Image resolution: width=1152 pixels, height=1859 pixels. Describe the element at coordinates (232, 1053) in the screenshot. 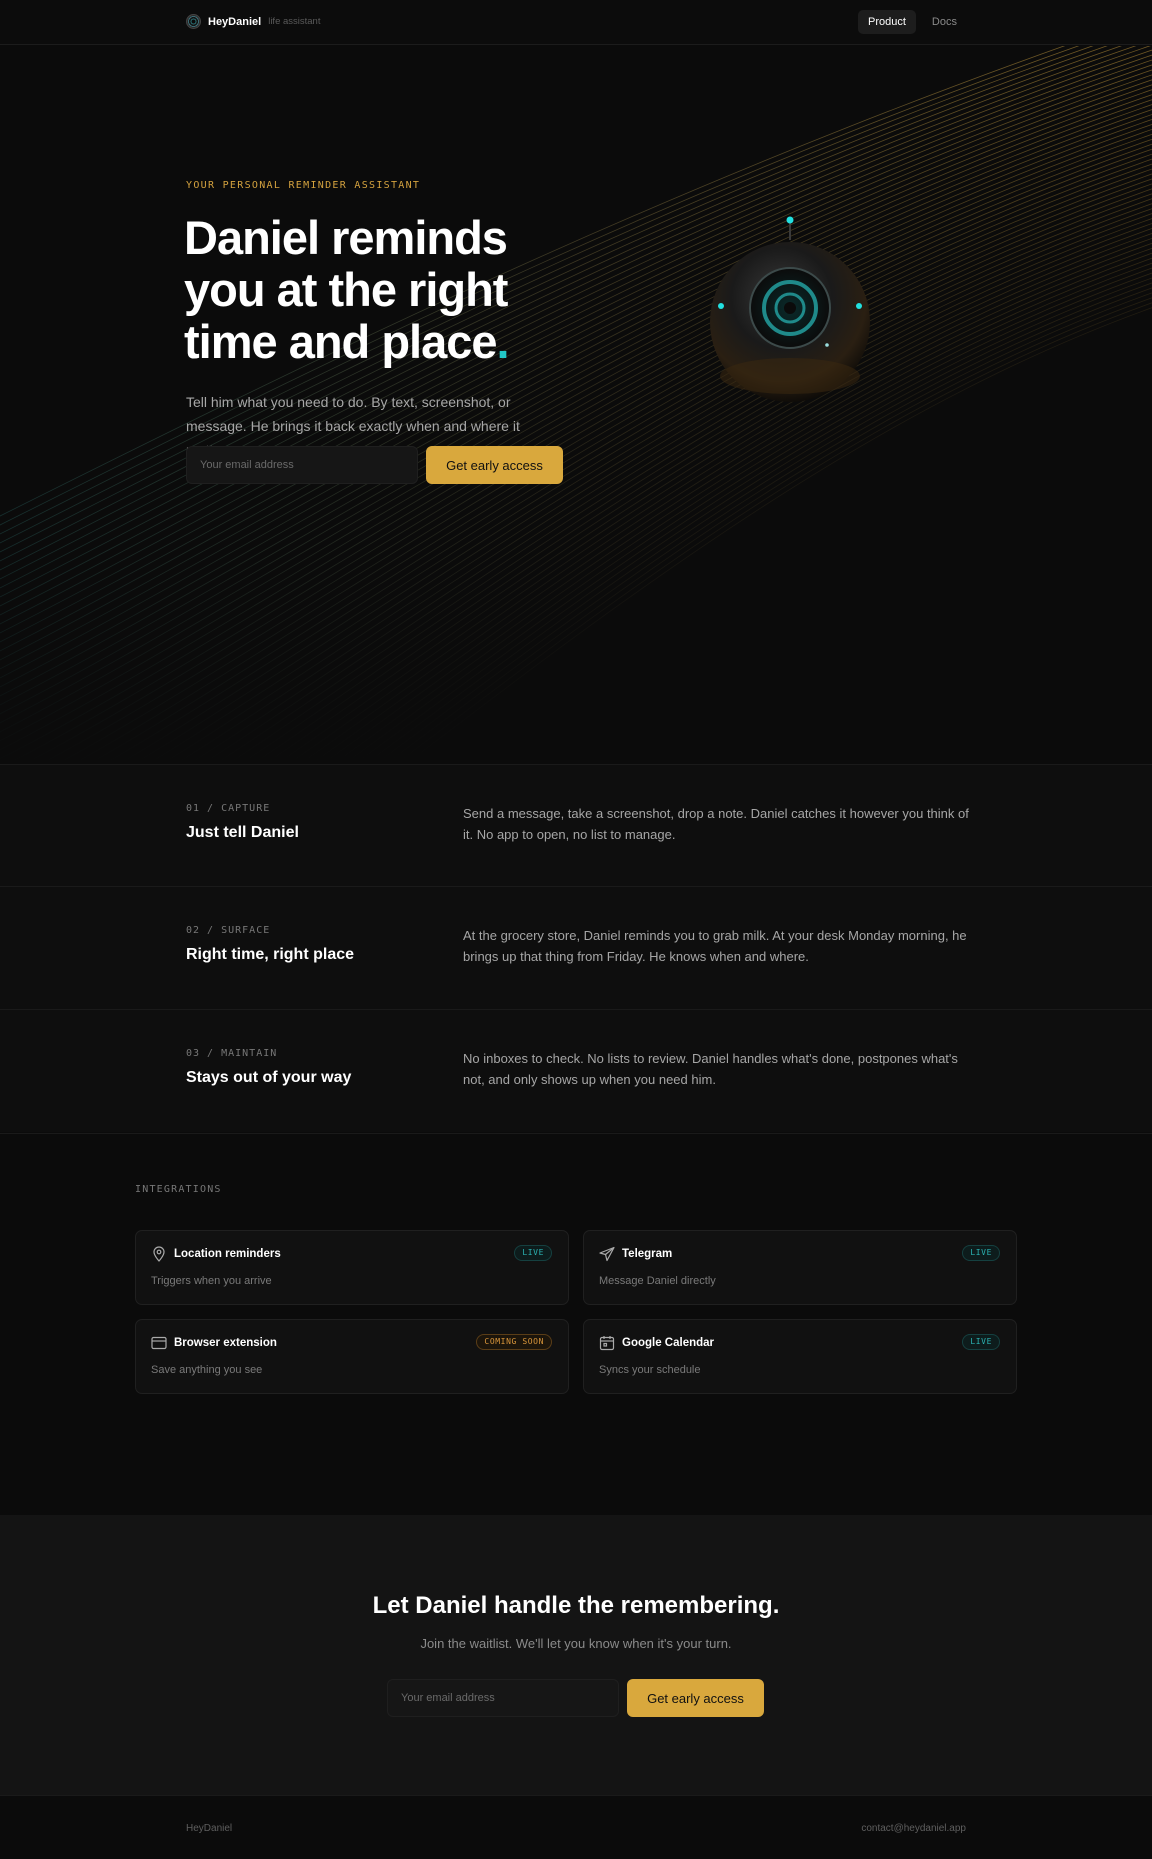

I see `step-number: 03 / MAINTAIN` at that location.